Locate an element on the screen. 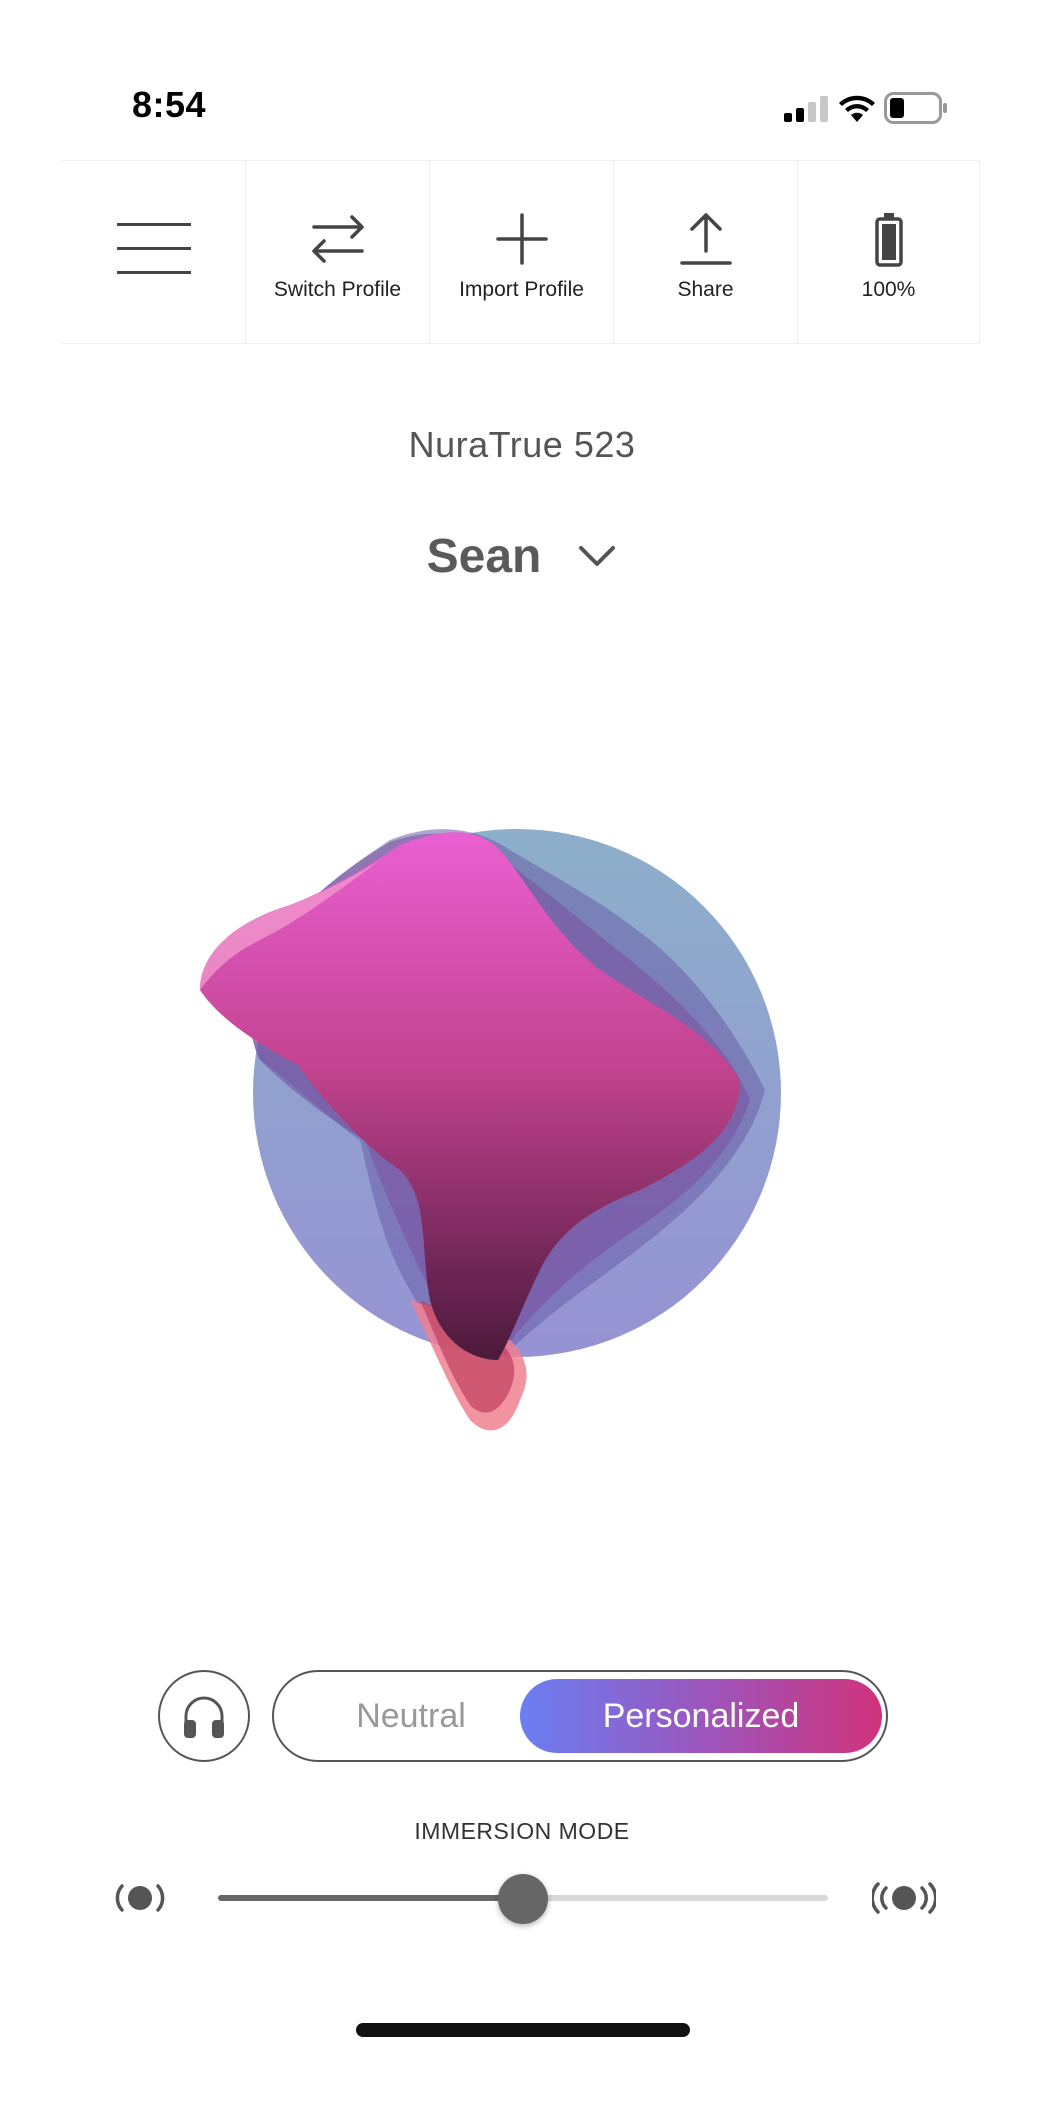  menu-button is located at coordinates (154, 252).